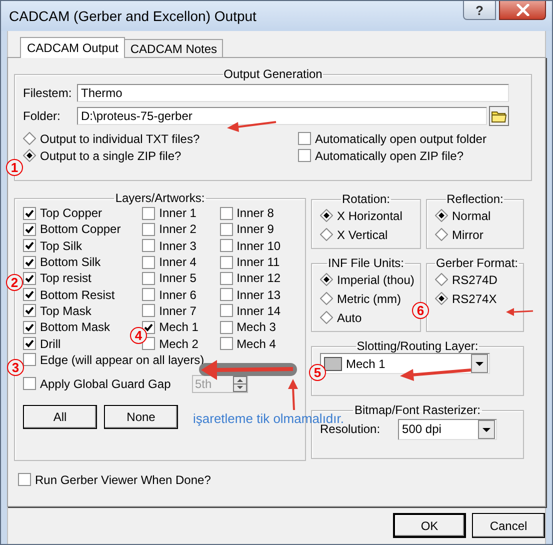  What do you see at coordinates (475, 199) in the screenshot?
I see `group-title: Reflection:` at bounding box center [475, 199].